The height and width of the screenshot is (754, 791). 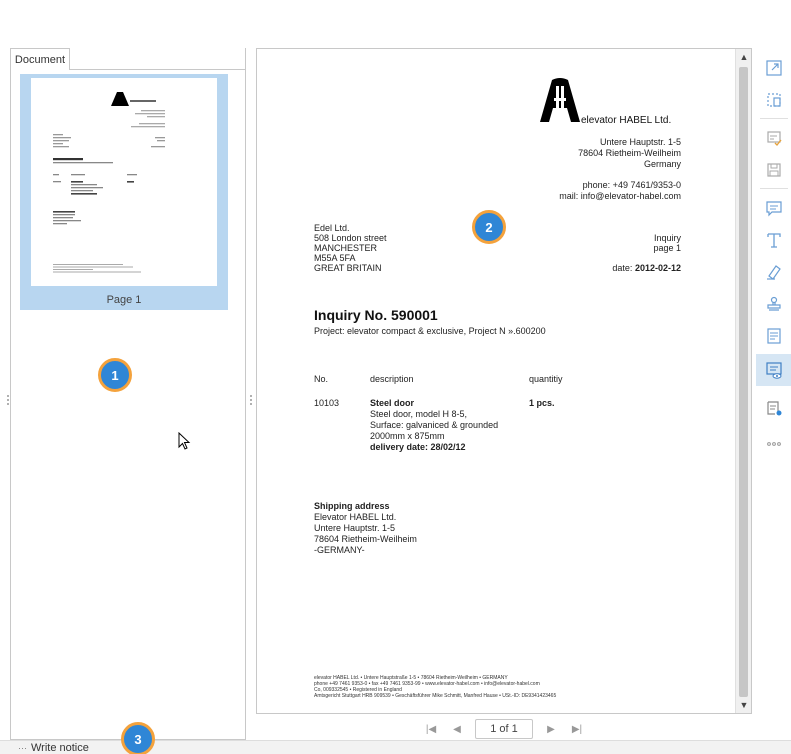 What do you see at coordinates (346, 248) in the screenshot?
I see `recipient-city: MANCHESTER` at bounding box center [346, 248].